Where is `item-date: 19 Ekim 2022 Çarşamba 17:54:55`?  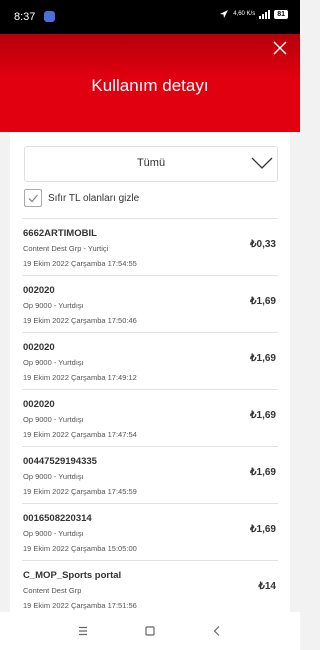
item-date: 19 Ekim 2022 Çarşamba 17:54:55 is located at coordinates (80, 263).